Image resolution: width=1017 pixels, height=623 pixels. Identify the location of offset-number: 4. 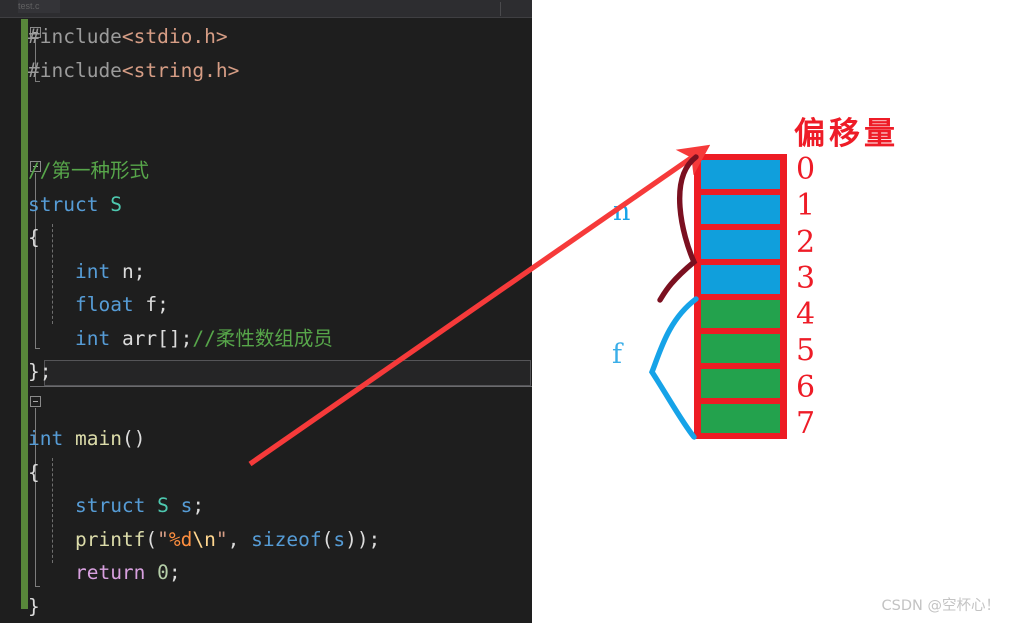
(806, 315).